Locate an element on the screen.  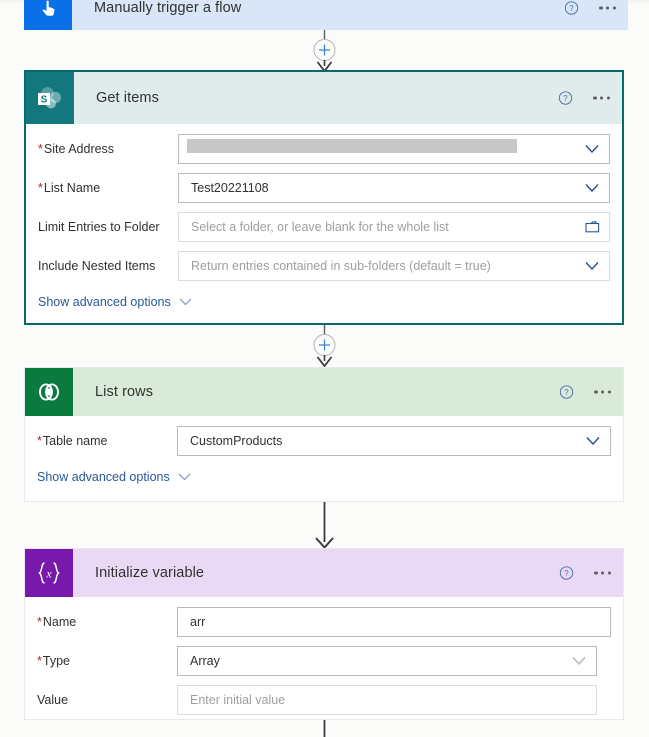
field-row-value: Value Enter initial value is located at coordinates (324, 700).